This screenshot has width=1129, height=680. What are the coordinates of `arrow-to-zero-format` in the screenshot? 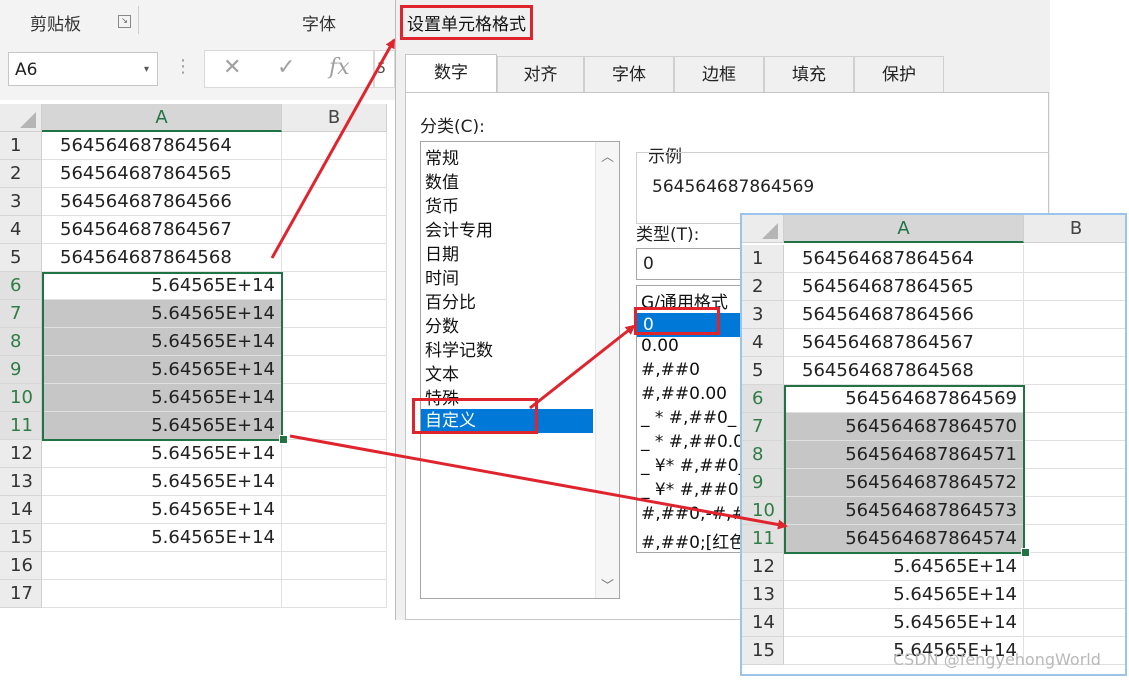 It's located at (582, 367).